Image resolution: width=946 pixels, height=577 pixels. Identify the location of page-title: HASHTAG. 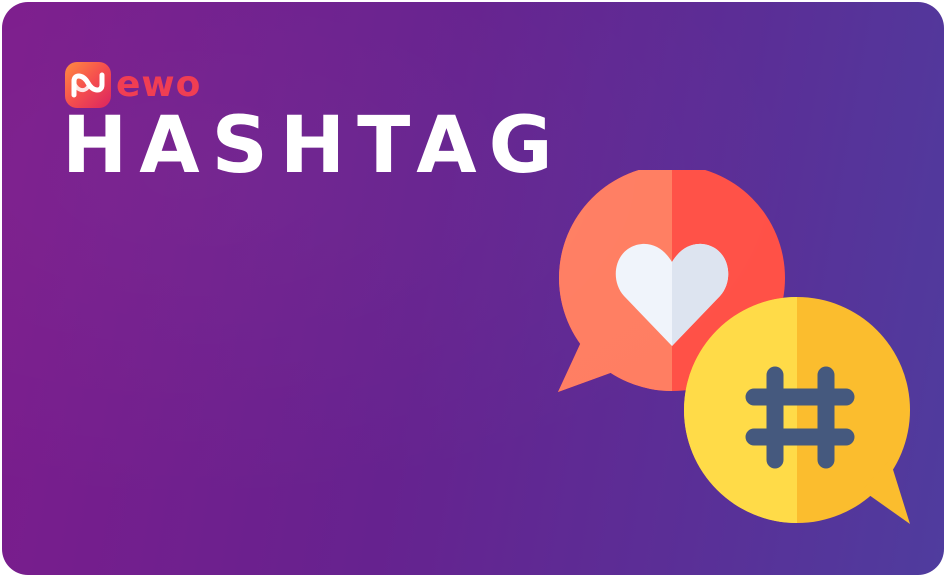
(313, 146).